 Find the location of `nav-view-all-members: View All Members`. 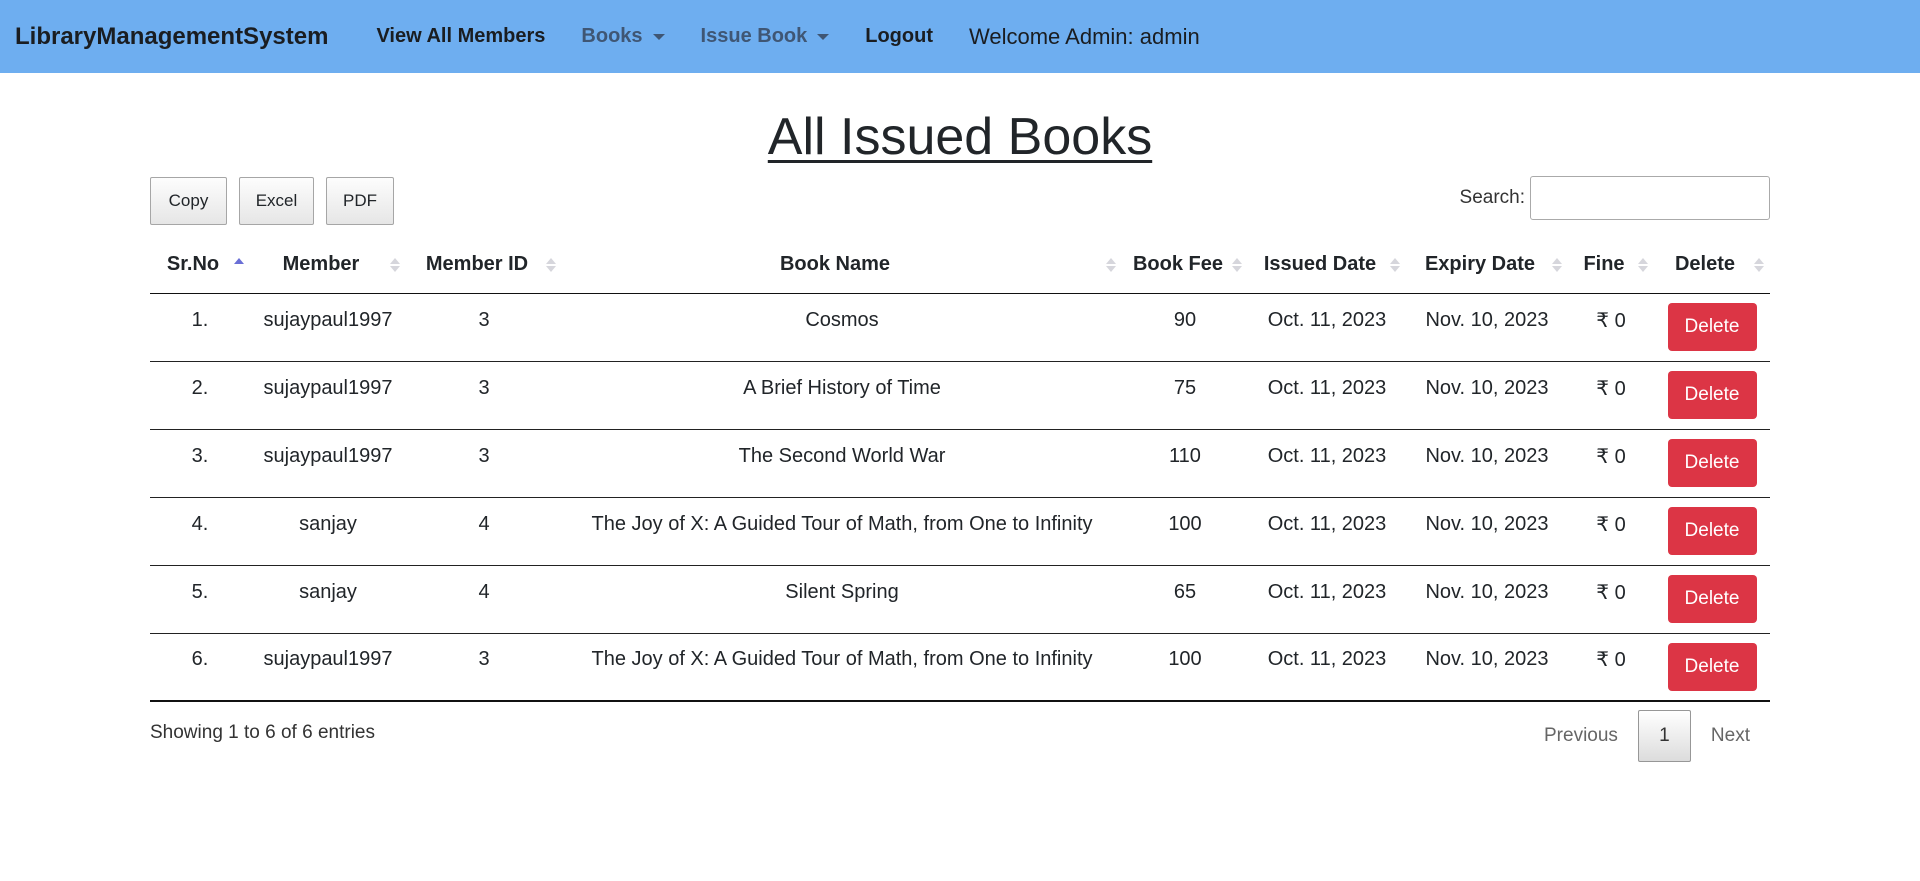

nav-view-all-members: View All Members is located at coordinates (460, 36).